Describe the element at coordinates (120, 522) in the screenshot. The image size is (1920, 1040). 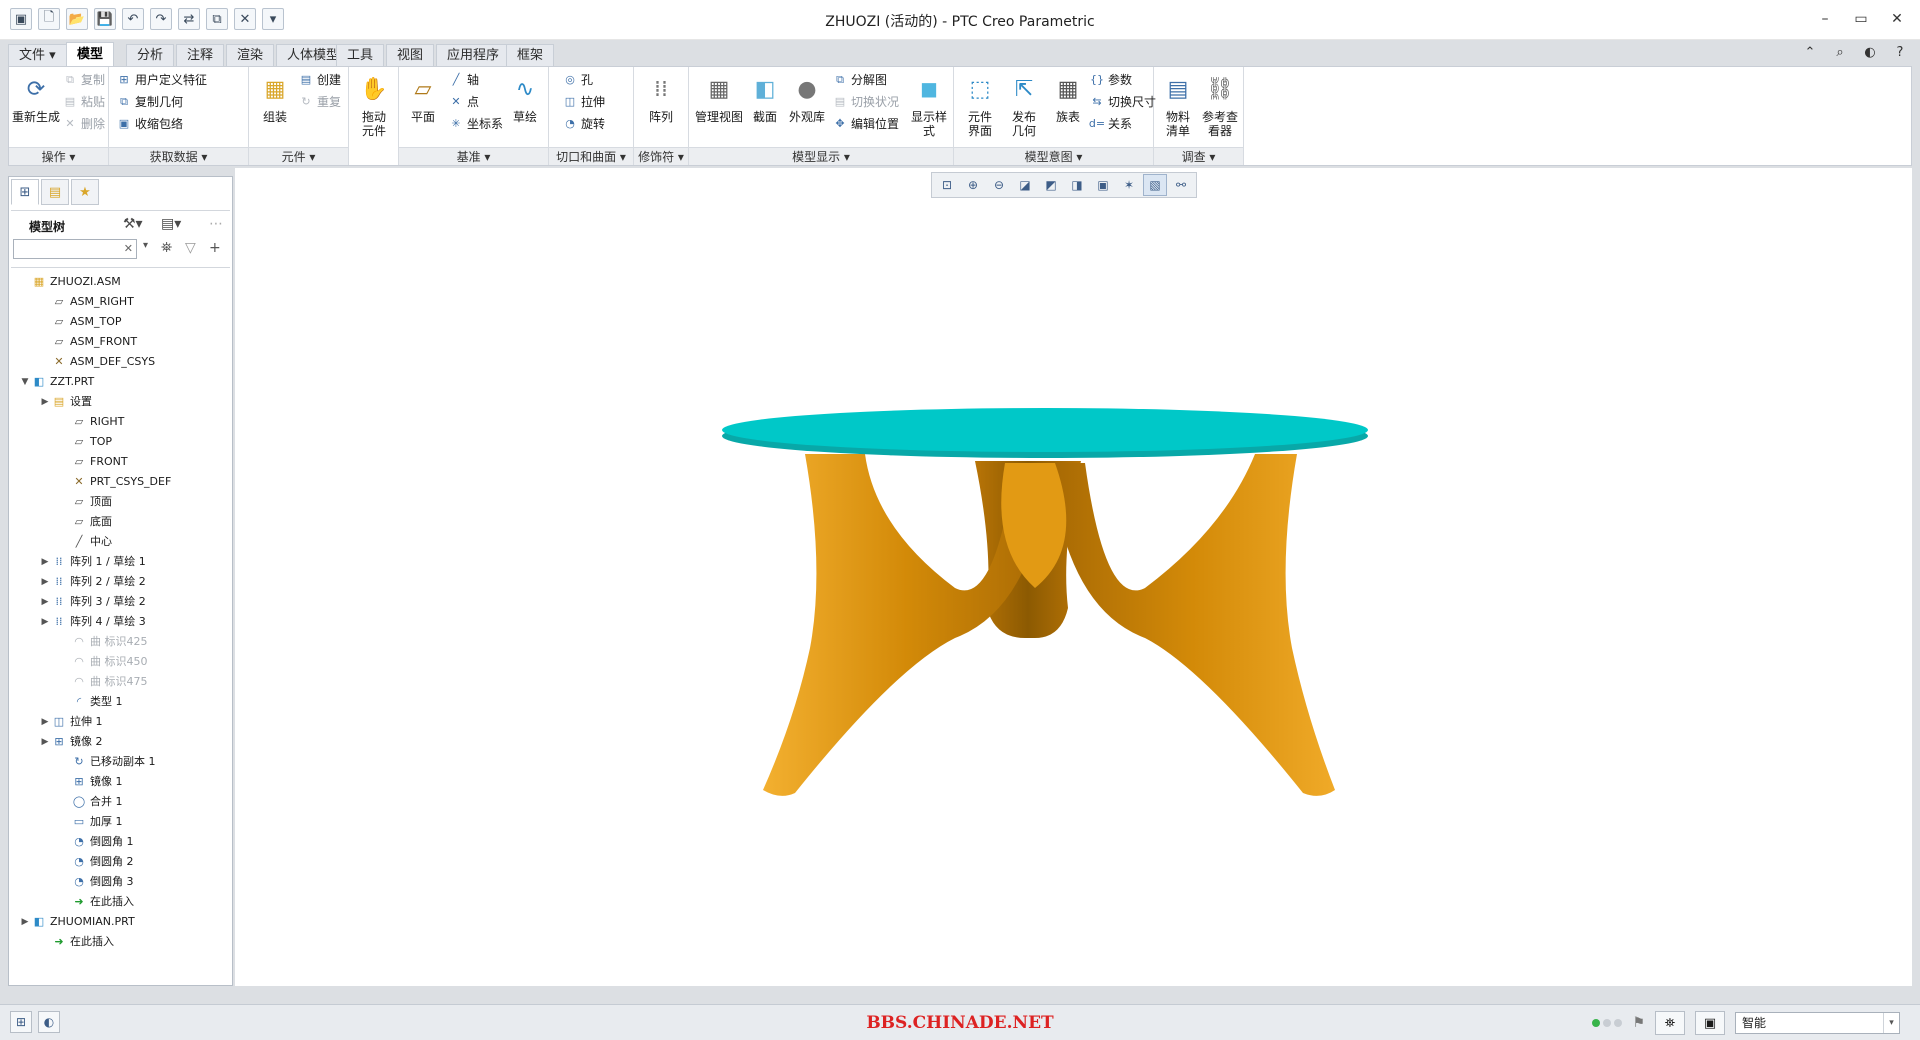
I see `tree-item: ▱ 底面` at that location.